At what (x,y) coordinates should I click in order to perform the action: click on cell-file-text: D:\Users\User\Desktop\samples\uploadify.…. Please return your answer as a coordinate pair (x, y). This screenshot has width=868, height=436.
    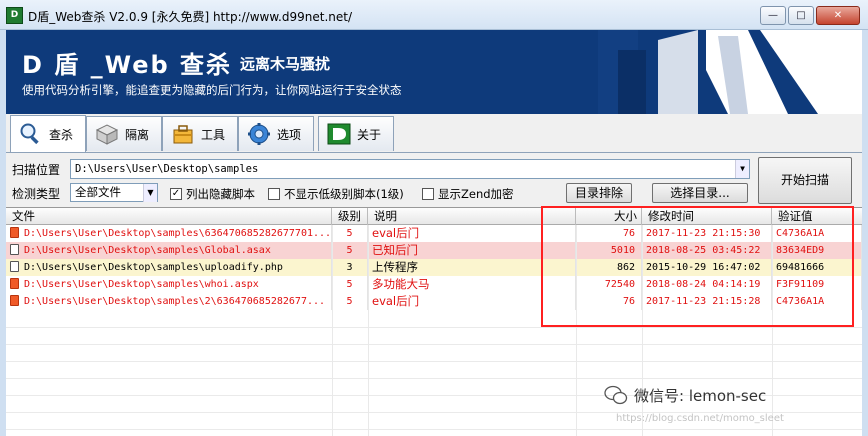
    Looking at the image, I should click on (153, 267).